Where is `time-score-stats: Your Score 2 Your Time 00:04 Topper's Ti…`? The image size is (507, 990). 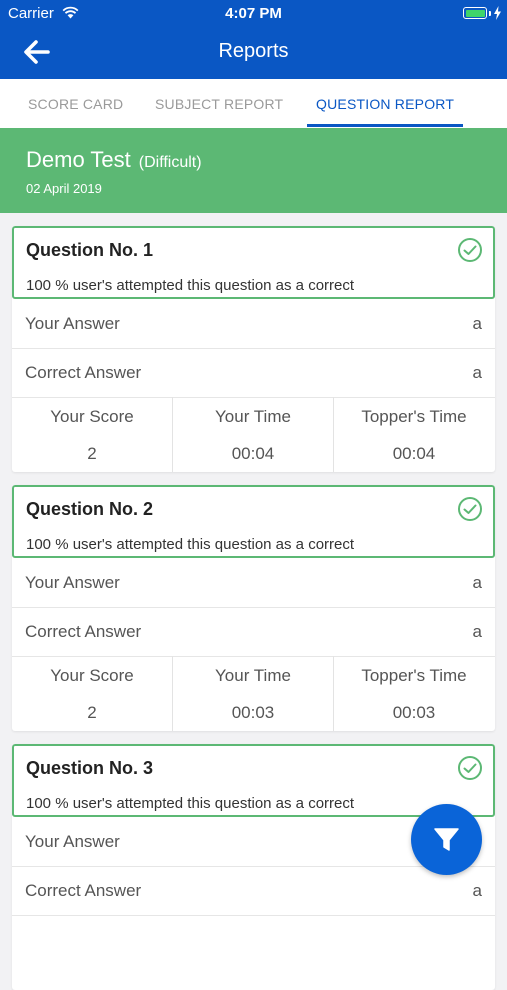
time-score-stats: Your Score 2 Your Time 00:04 Topper's Ti… is located at coordinates (253, 434).